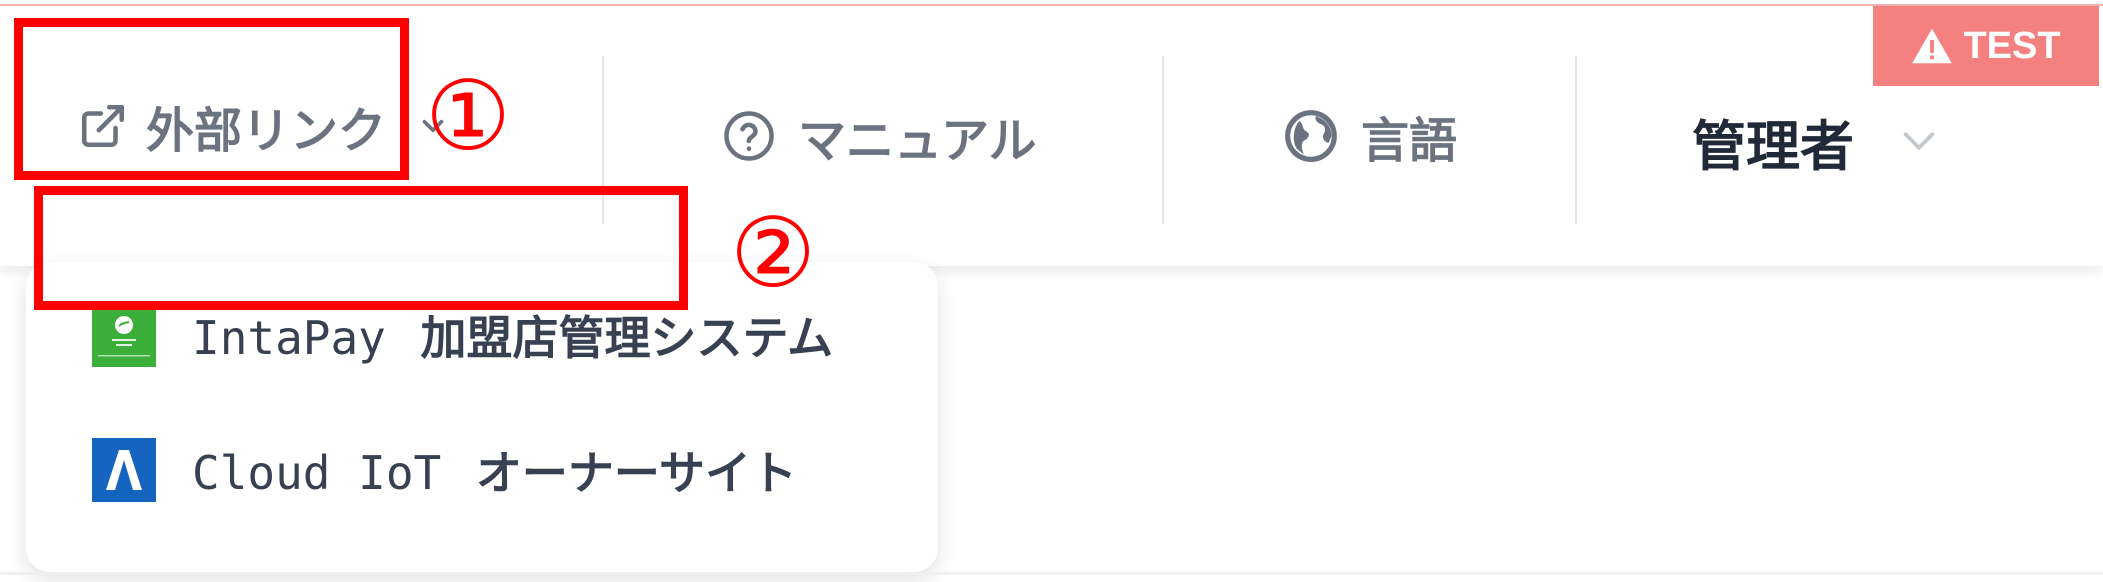  Describe the element at coordinates (749, 136) in the screenshot. I see `question-circle-icon` at that location.